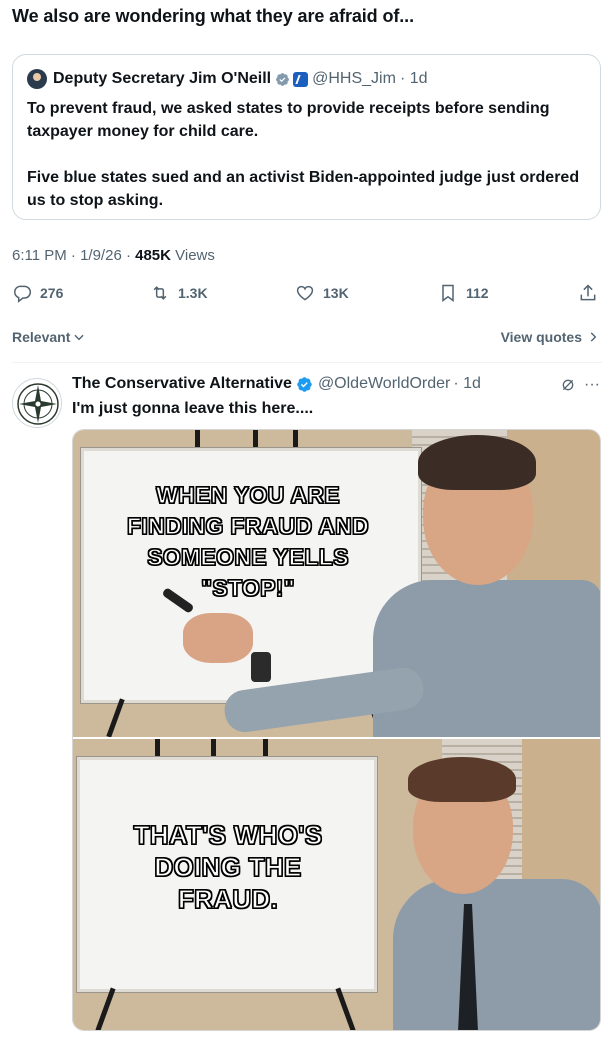 Image resolution: width=614 pixels, height=1042 pixels. Describe the element at coordinates (79, 337) in the screenshot. I see `chevron-down-icon` at that location.